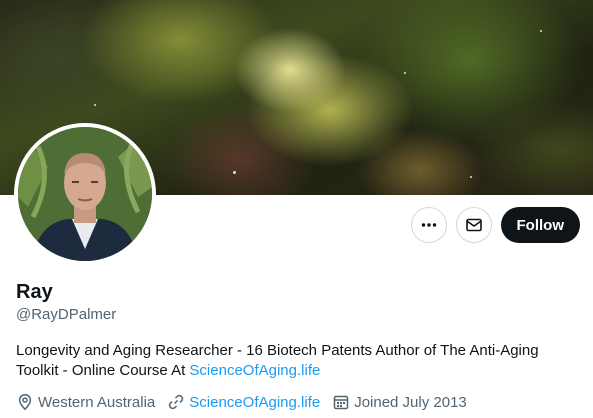 The width and height of the screenshot is (593, 418). I want to click on profile-handle: @RayDPalmer, so click(66, 314).